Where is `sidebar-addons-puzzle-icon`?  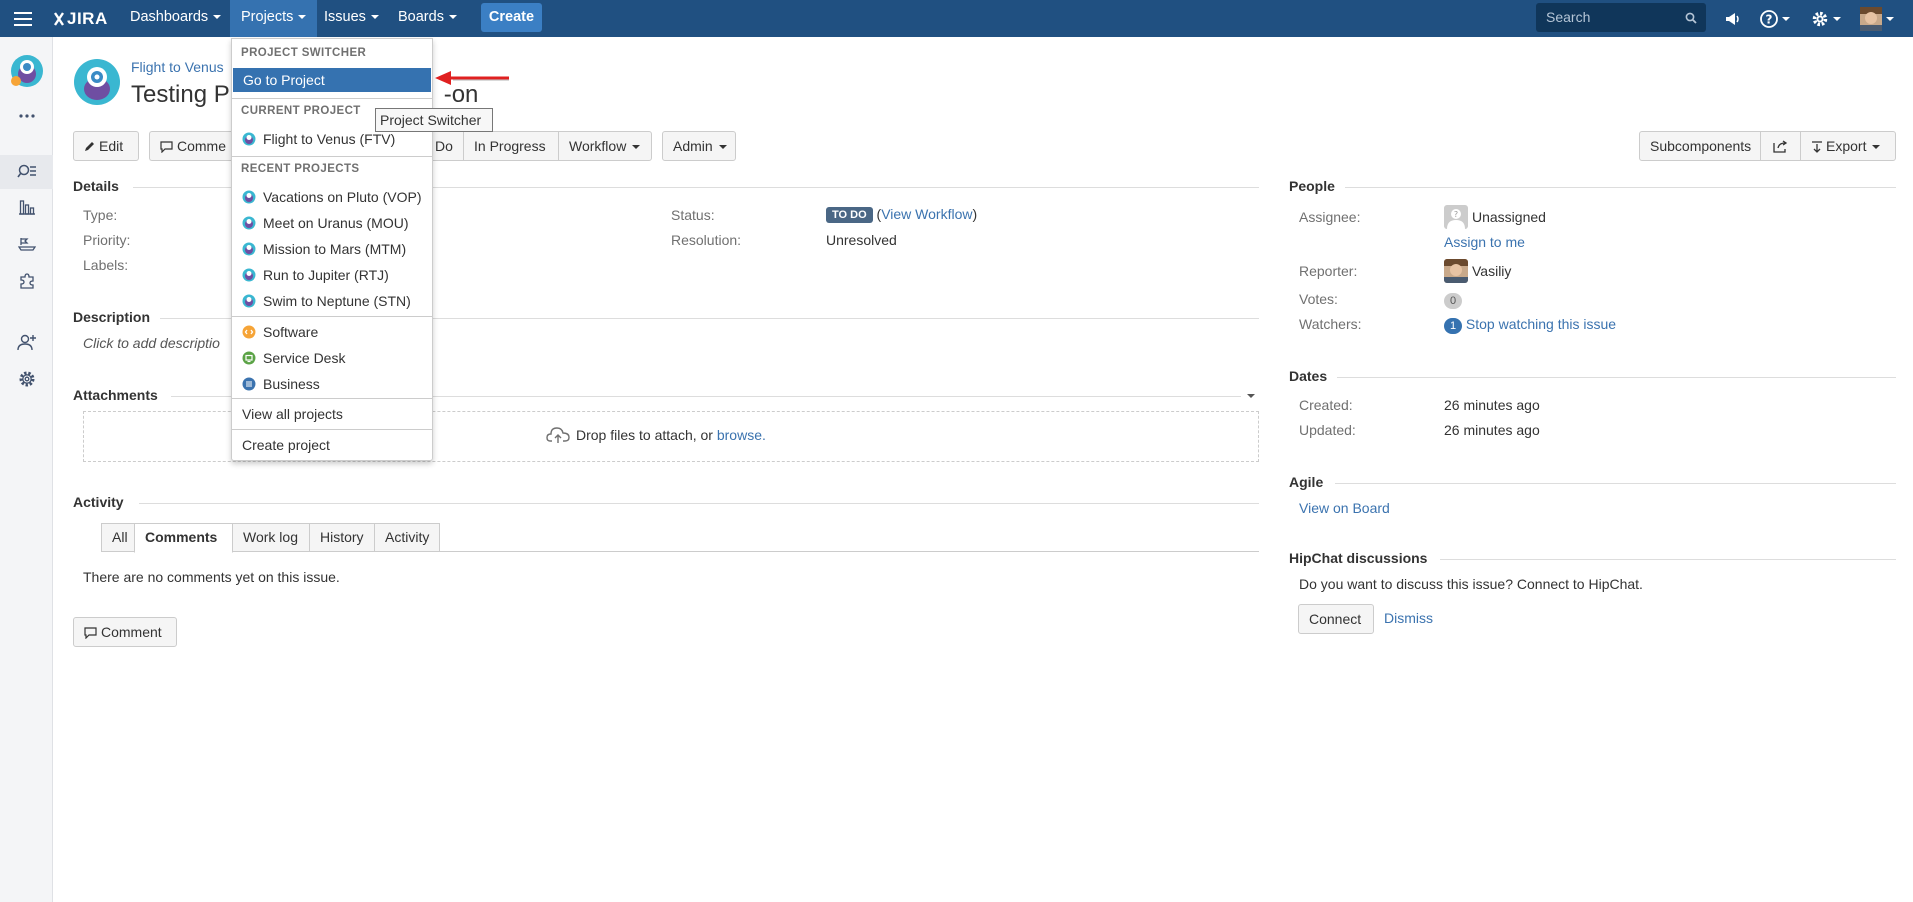 sidebar-addons-puzzle-icon is located at coordinates (26, 281).